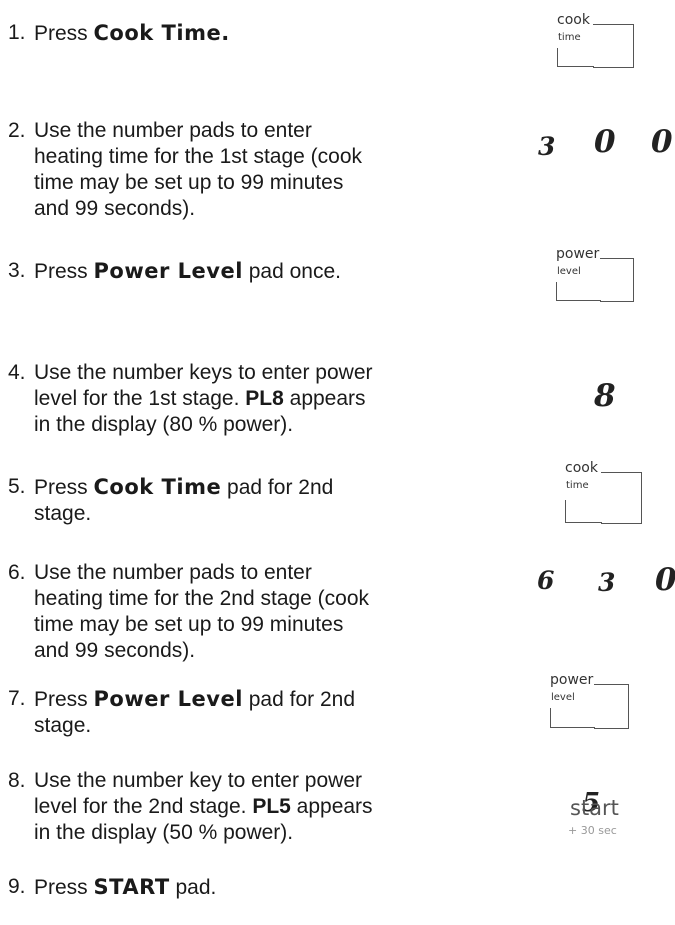 This screenshot has width=675, height=925. Describe the element at coordinates (279, 887) in the screenshot. I see `step-text: Press START pad.` at that location.